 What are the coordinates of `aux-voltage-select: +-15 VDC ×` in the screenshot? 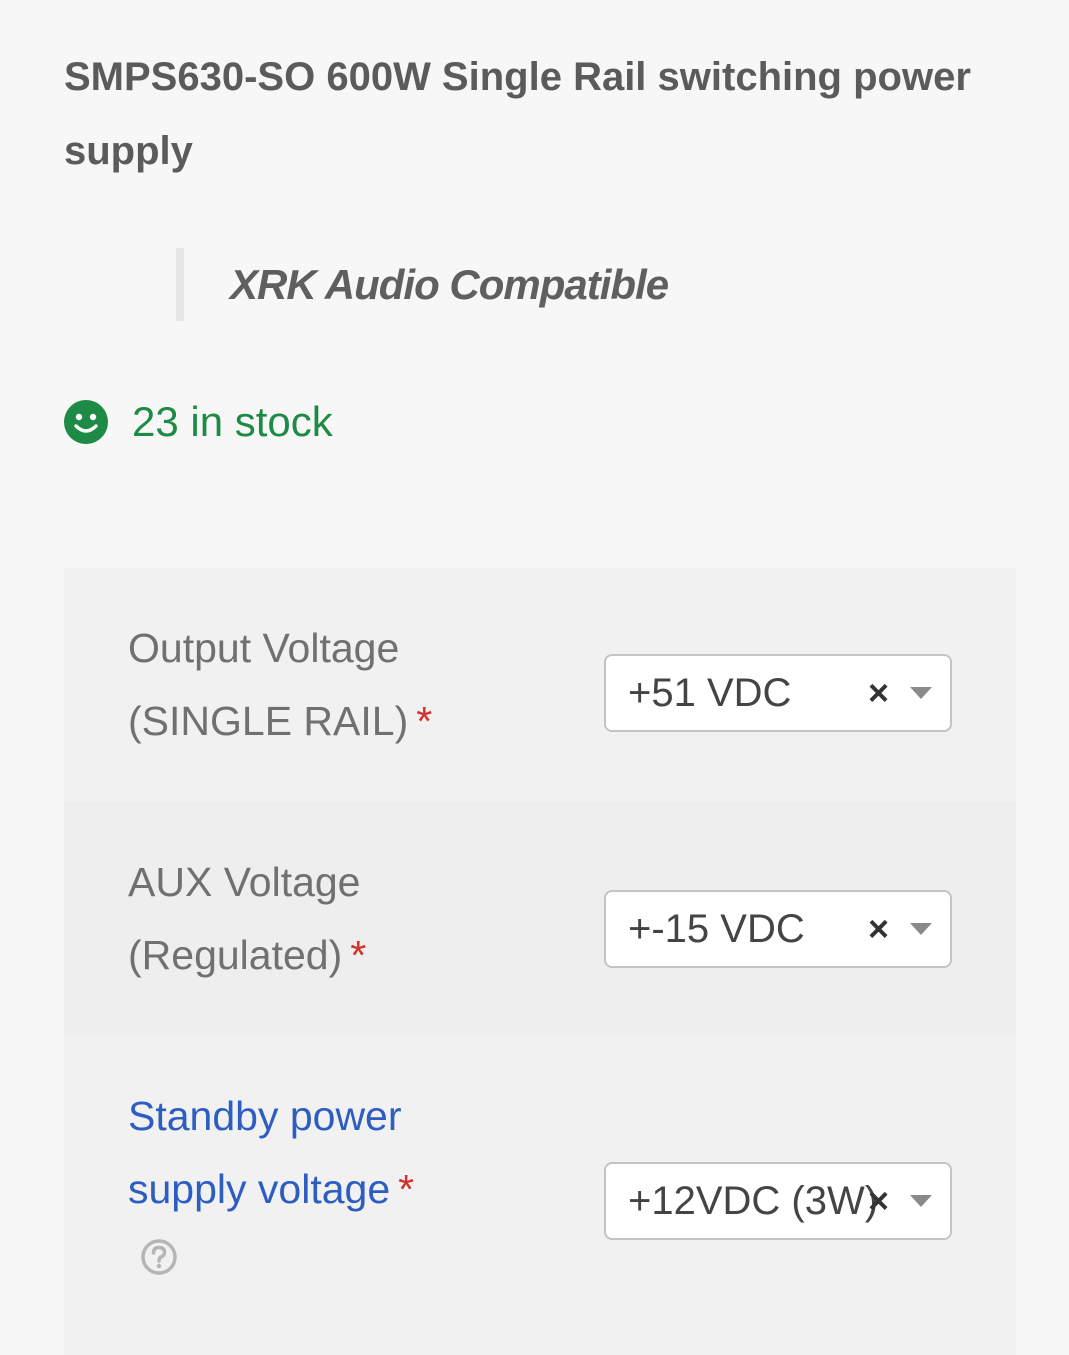 It's located at (778, 929).